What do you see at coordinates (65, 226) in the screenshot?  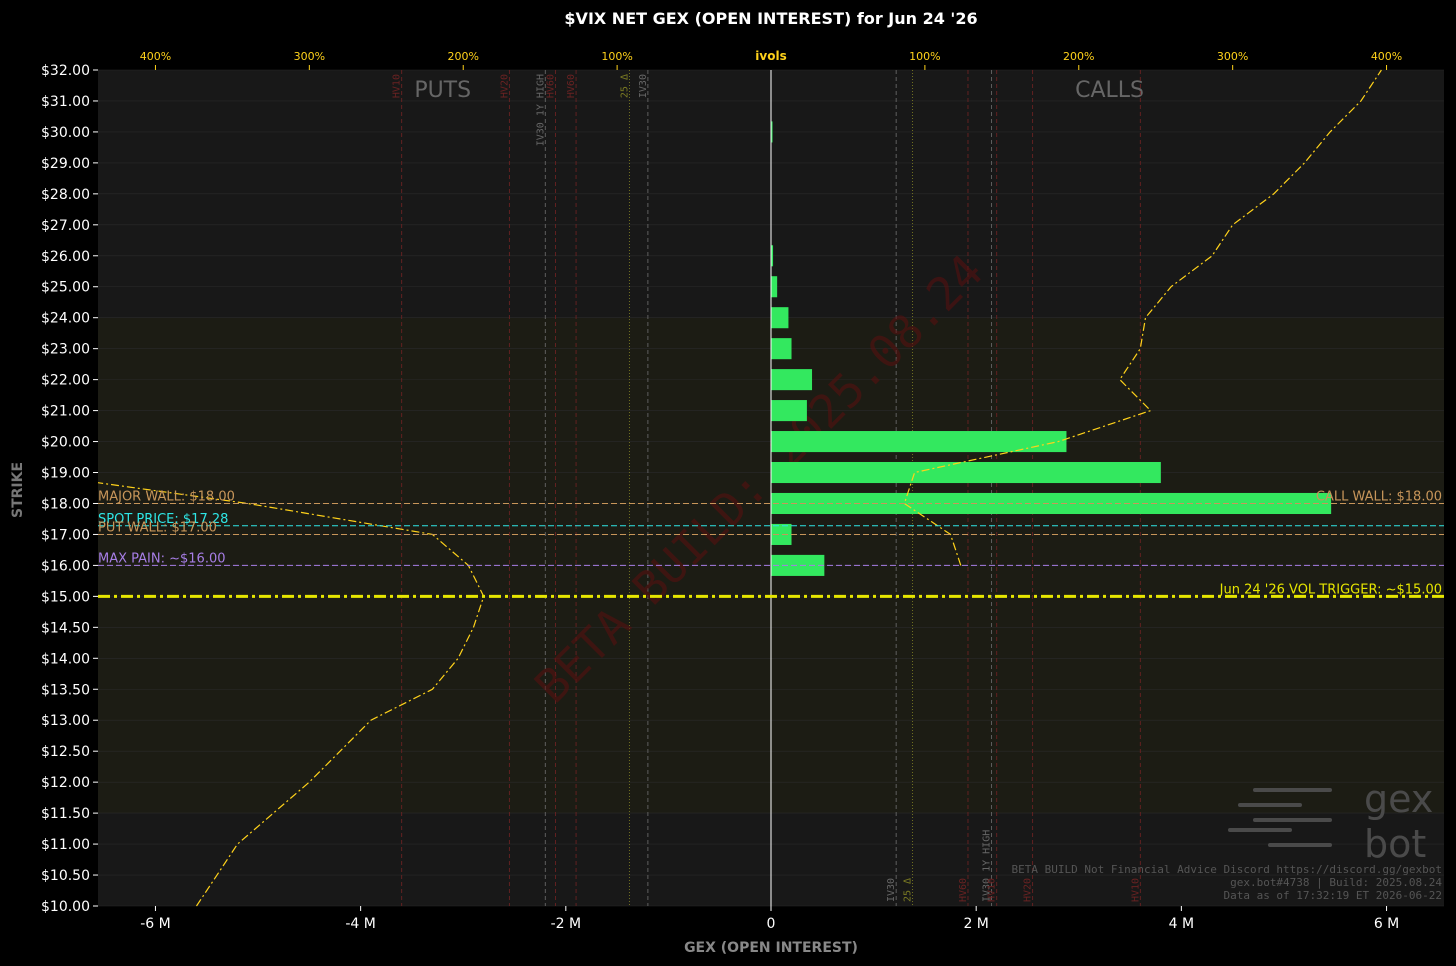 I see `y-tick-label: $27.00` at bounding box center [65, 226].